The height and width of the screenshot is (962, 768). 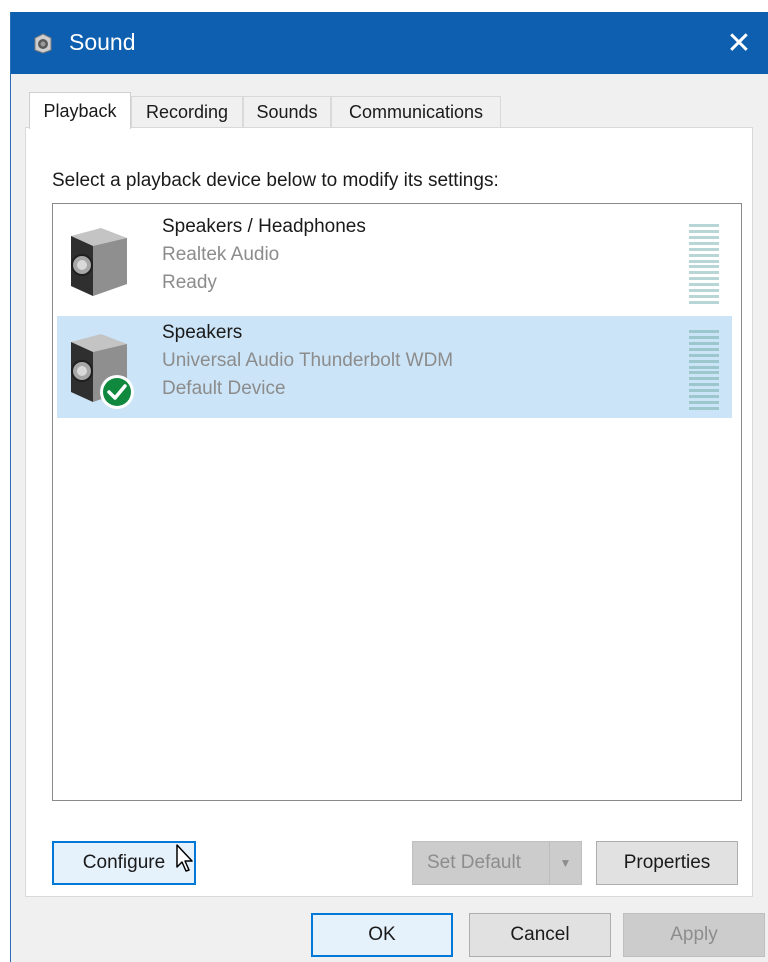 What do you see at coordinates (187, 112) in the screenshot?
I see `tab-recording: Recording` at bounding box center [187, 112].